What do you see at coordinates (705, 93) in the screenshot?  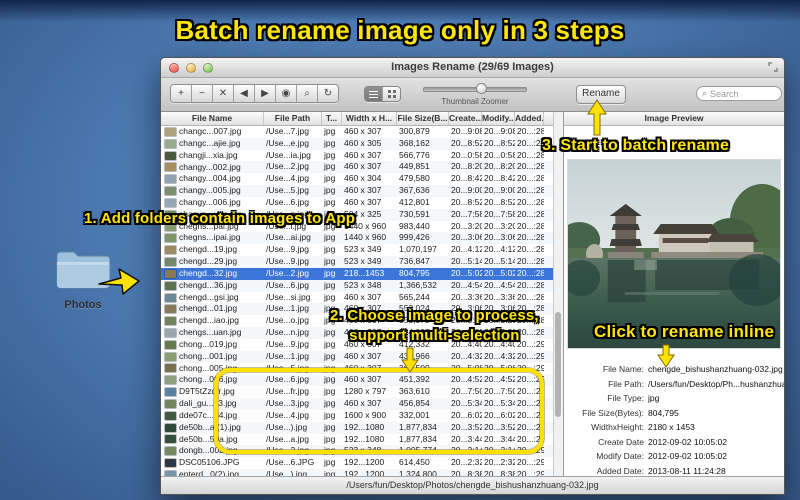 I see `search-icon: ⌕` at bounding box center [705, 93].